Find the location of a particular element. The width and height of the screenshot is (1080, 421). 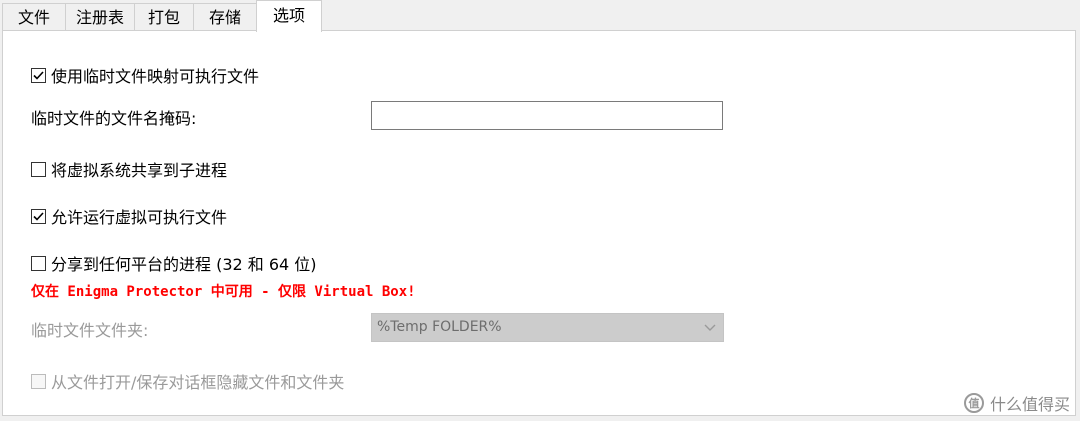

hide-from-dialogs-row: 从文件打开/保存对话框隐藏文件和文件夹 is located at coordinates (187, 381).